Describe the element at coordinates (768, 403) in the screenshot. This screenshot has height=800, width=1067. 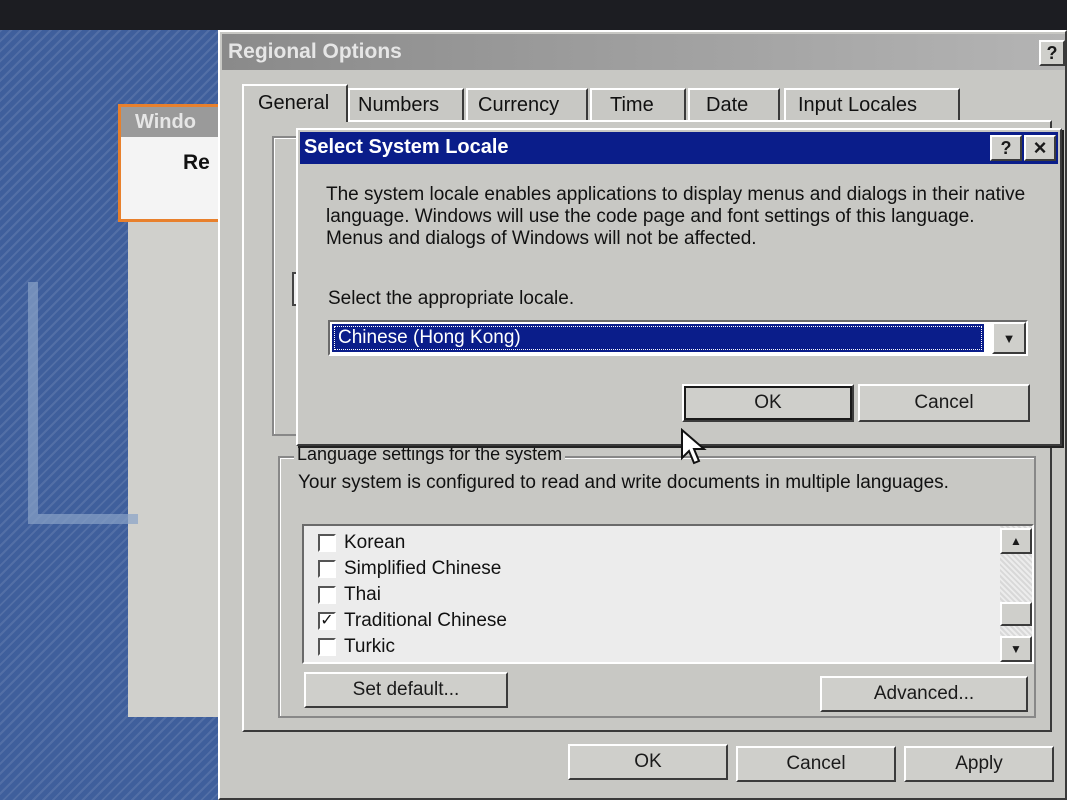
I see `locale-ok-button: OK` at that location.